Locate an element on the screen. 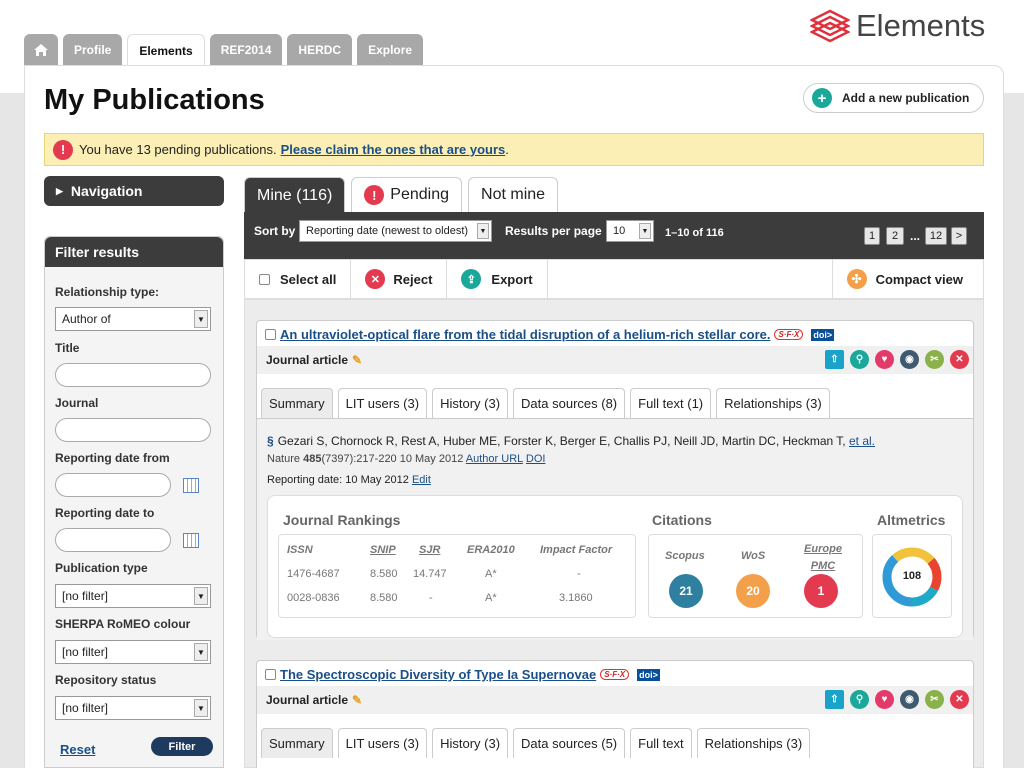  home-tab is located at coordinates (41, 50).